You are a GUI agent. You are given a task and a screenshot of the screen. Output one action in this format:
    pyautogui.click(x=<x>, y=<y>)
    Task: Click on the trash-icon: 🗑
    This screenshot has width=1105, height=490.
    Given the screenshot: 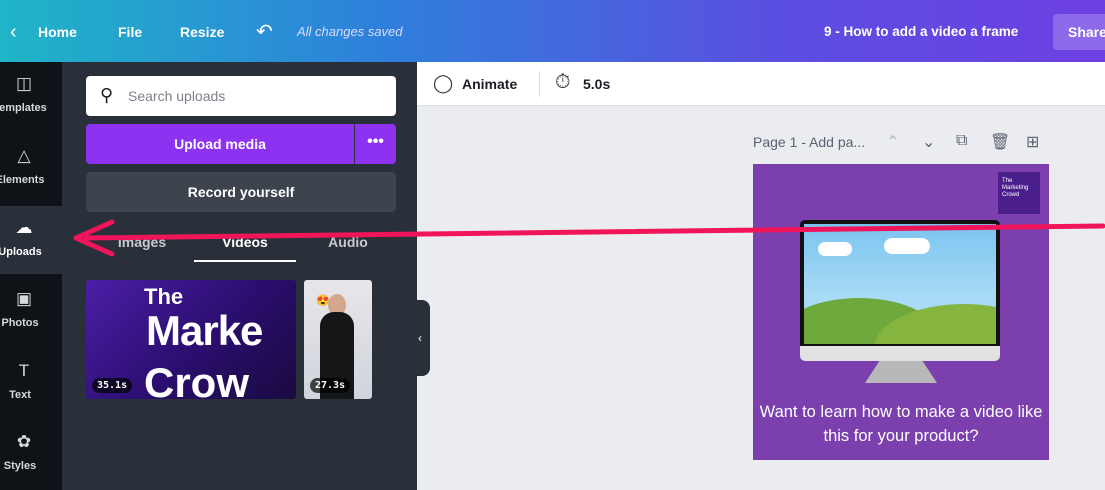 What is the action you would take?
    pyautogui.click(x=1000, y=142)
    